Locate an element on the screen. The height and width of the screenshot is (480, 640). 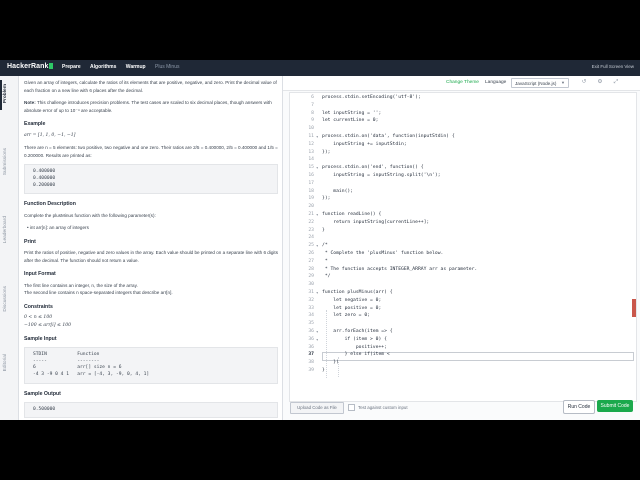
example-output-box: 0.400000 0.400000 0.200000 is located at coordinates (151, 179).